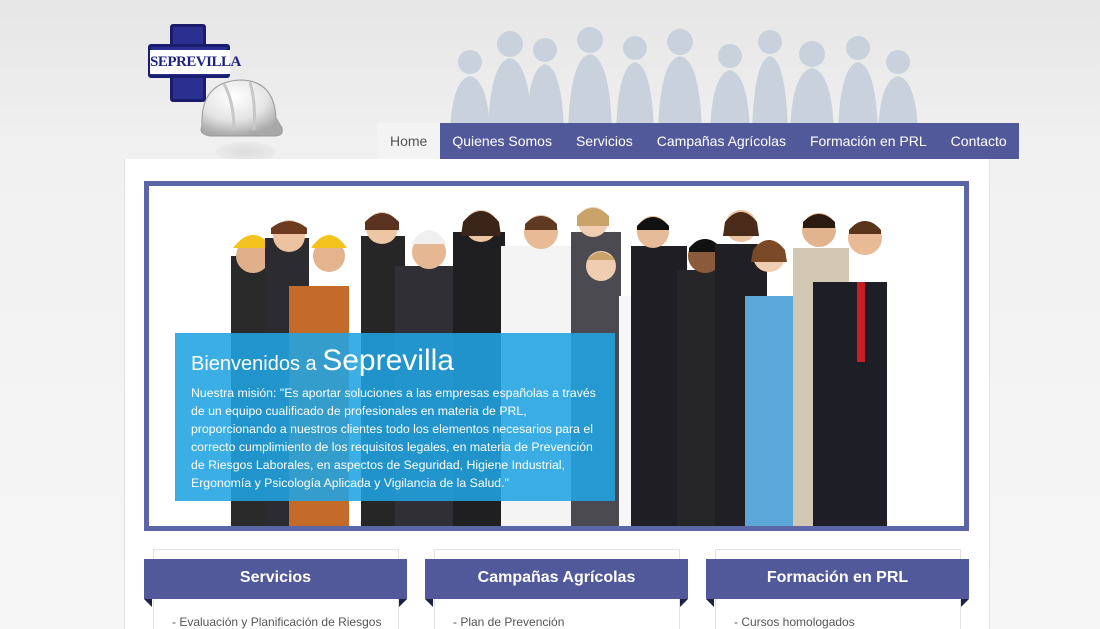 Image resolution: width=1100 pixels, height=629 pixels. I want to click on nav-item-contacto: Contacto, so click(978, 141).